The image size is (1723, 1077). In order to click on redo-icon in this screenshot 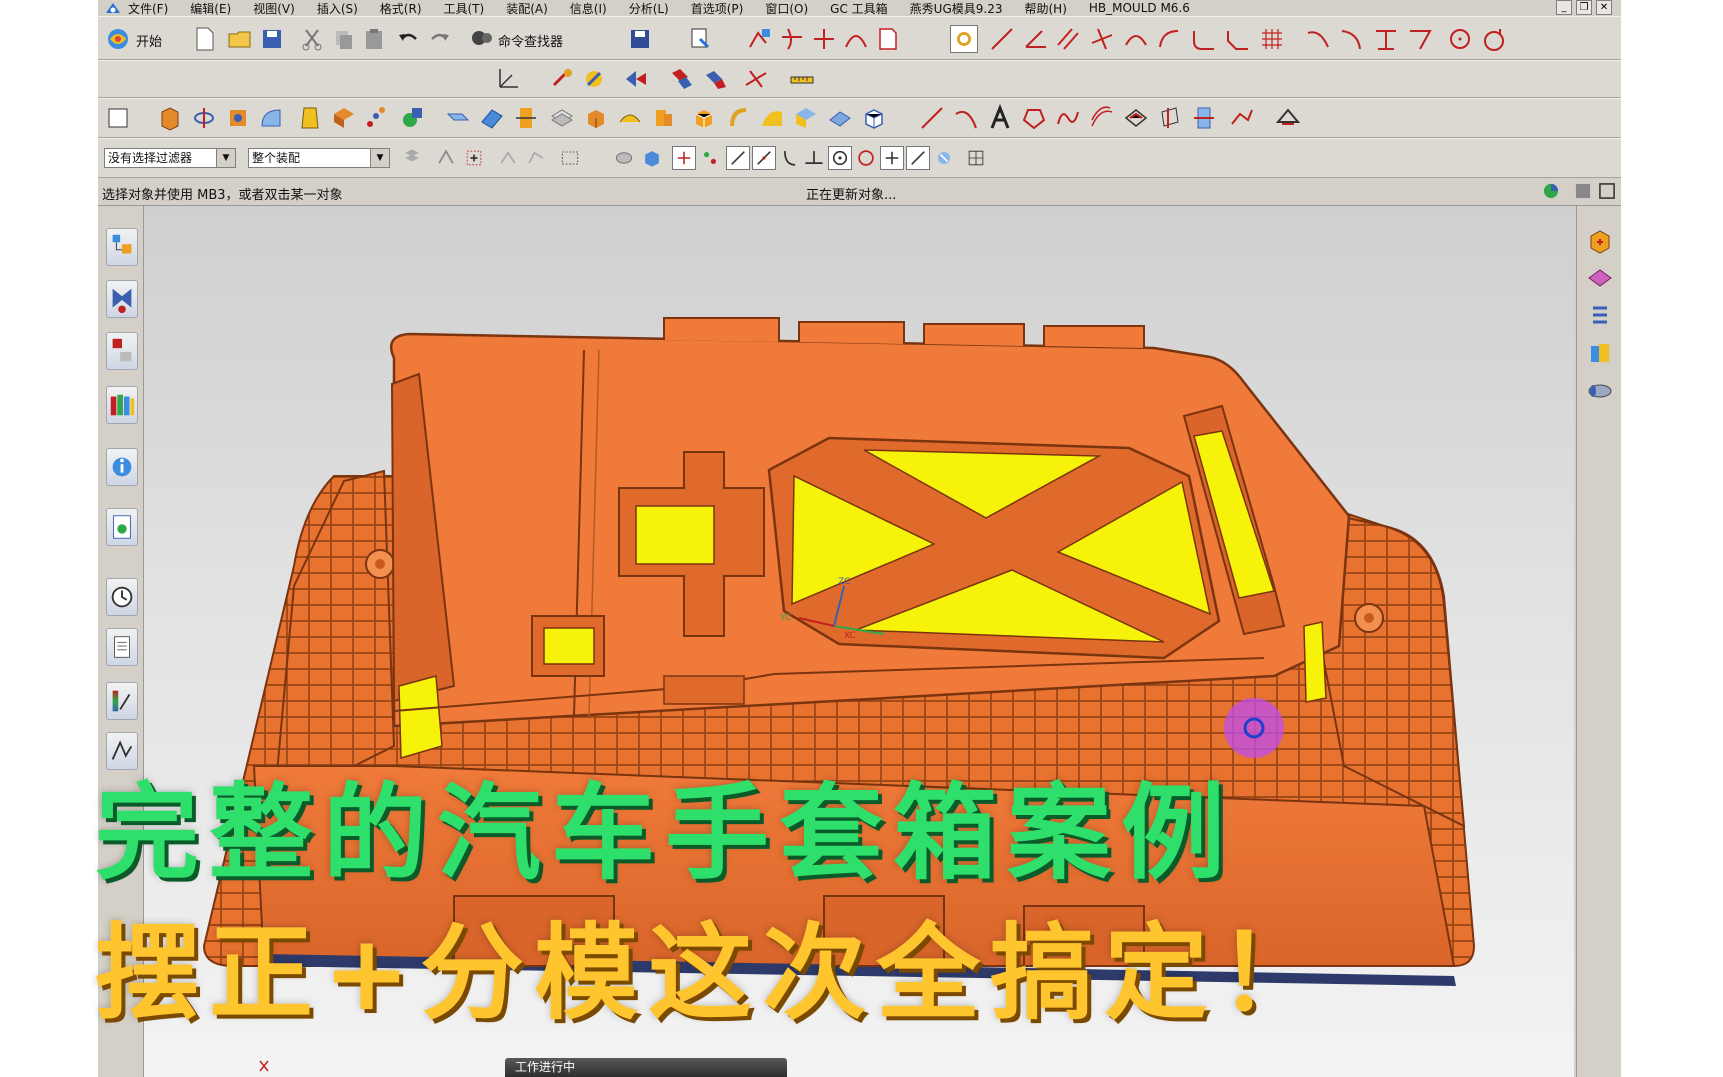, I will do `click(440, 39)`.